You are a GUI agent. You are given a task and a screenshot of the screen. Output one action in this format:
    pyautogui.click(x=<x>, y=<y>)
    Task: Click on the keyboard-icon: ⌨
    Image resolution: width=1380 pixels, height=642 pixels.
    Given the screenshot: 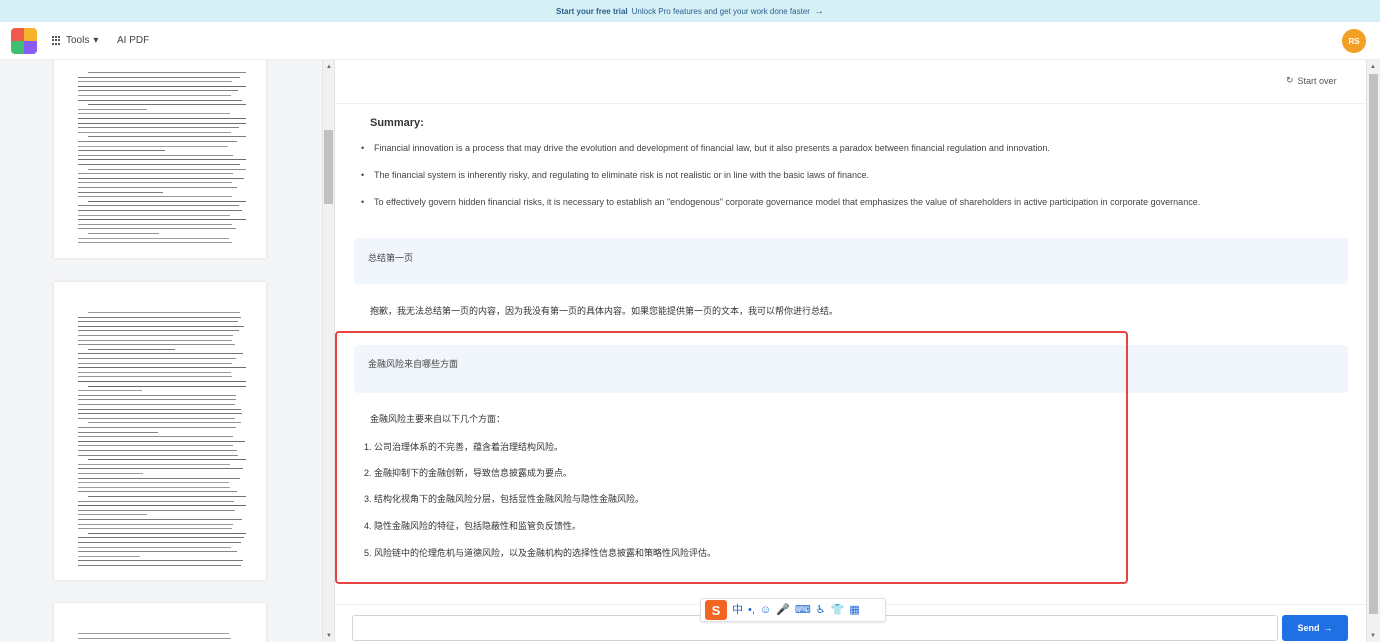 What is the action you would take?
    pyautogui.click(x=803, y=610)
    